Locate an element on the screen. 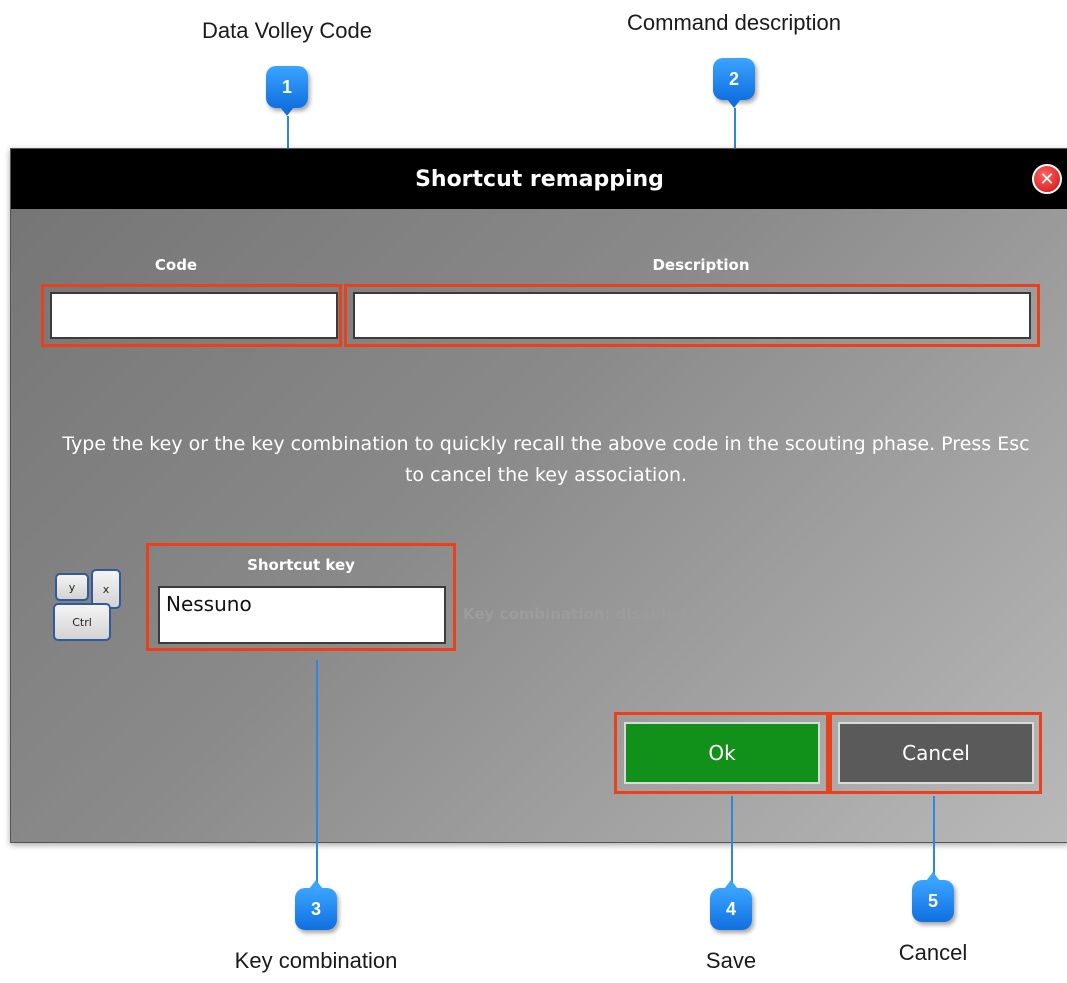 Image resolution: width=1067 pixels, height=983 pixels. dialog-title: Shortcut remapping is located at coordinates (539, 179).